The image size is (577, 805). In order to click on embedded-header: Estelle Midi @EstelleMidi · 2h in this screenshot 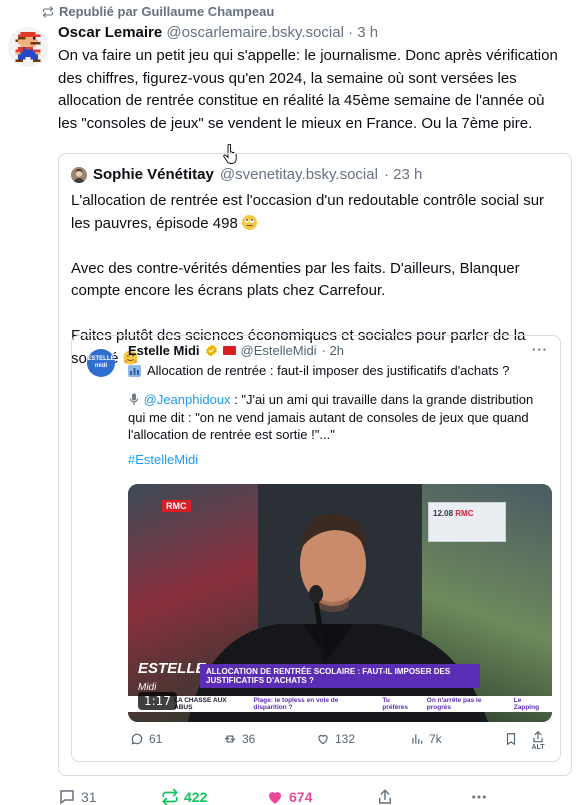, I will do `click(236, 350)`.